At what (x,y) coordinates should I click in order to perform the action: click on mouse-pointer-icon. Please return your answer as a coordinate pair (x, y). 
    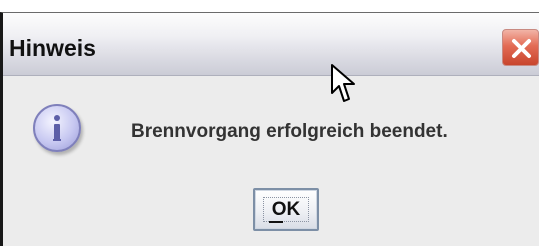
    Looking at the image, I should click on (344, 86).